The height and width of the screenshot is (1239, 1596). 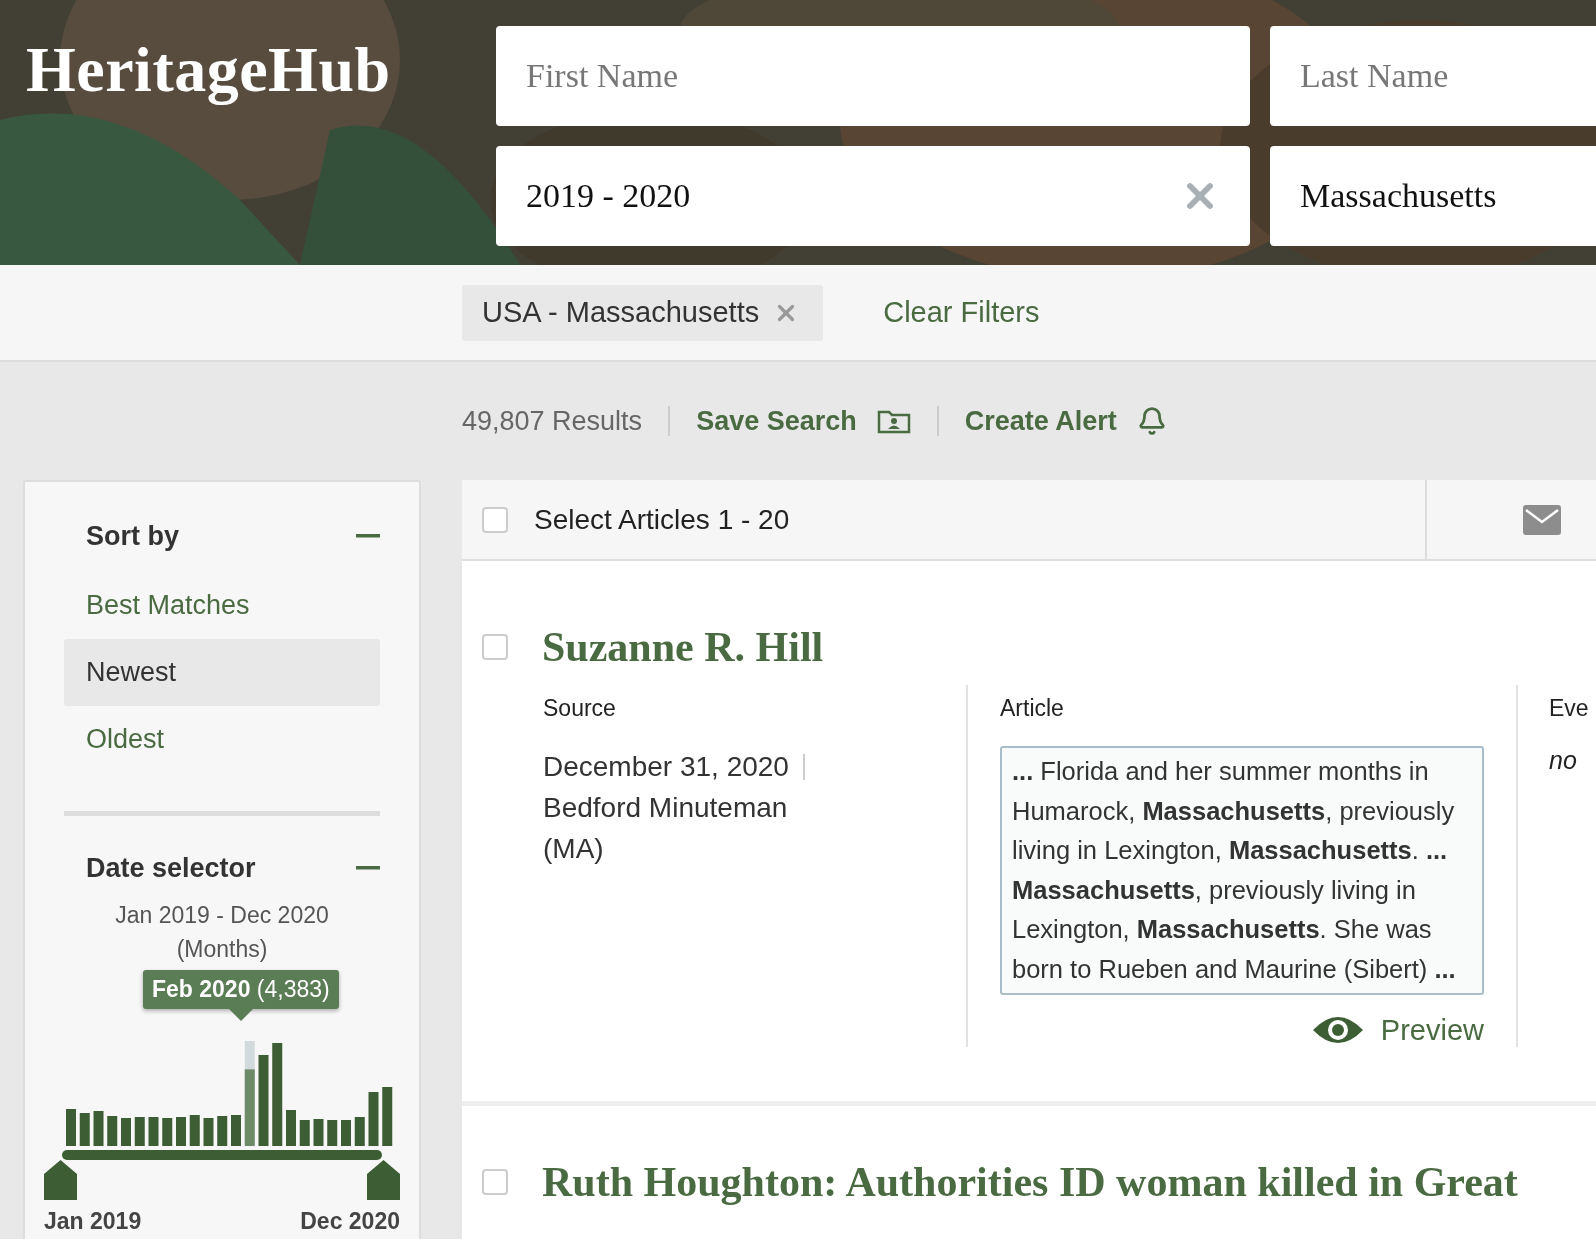 What do you see at coordinates (678, 828) in the screenshot?
I see `newspaper-name: Bedford Minuteman (MA)` at bounding box center [678, 828].